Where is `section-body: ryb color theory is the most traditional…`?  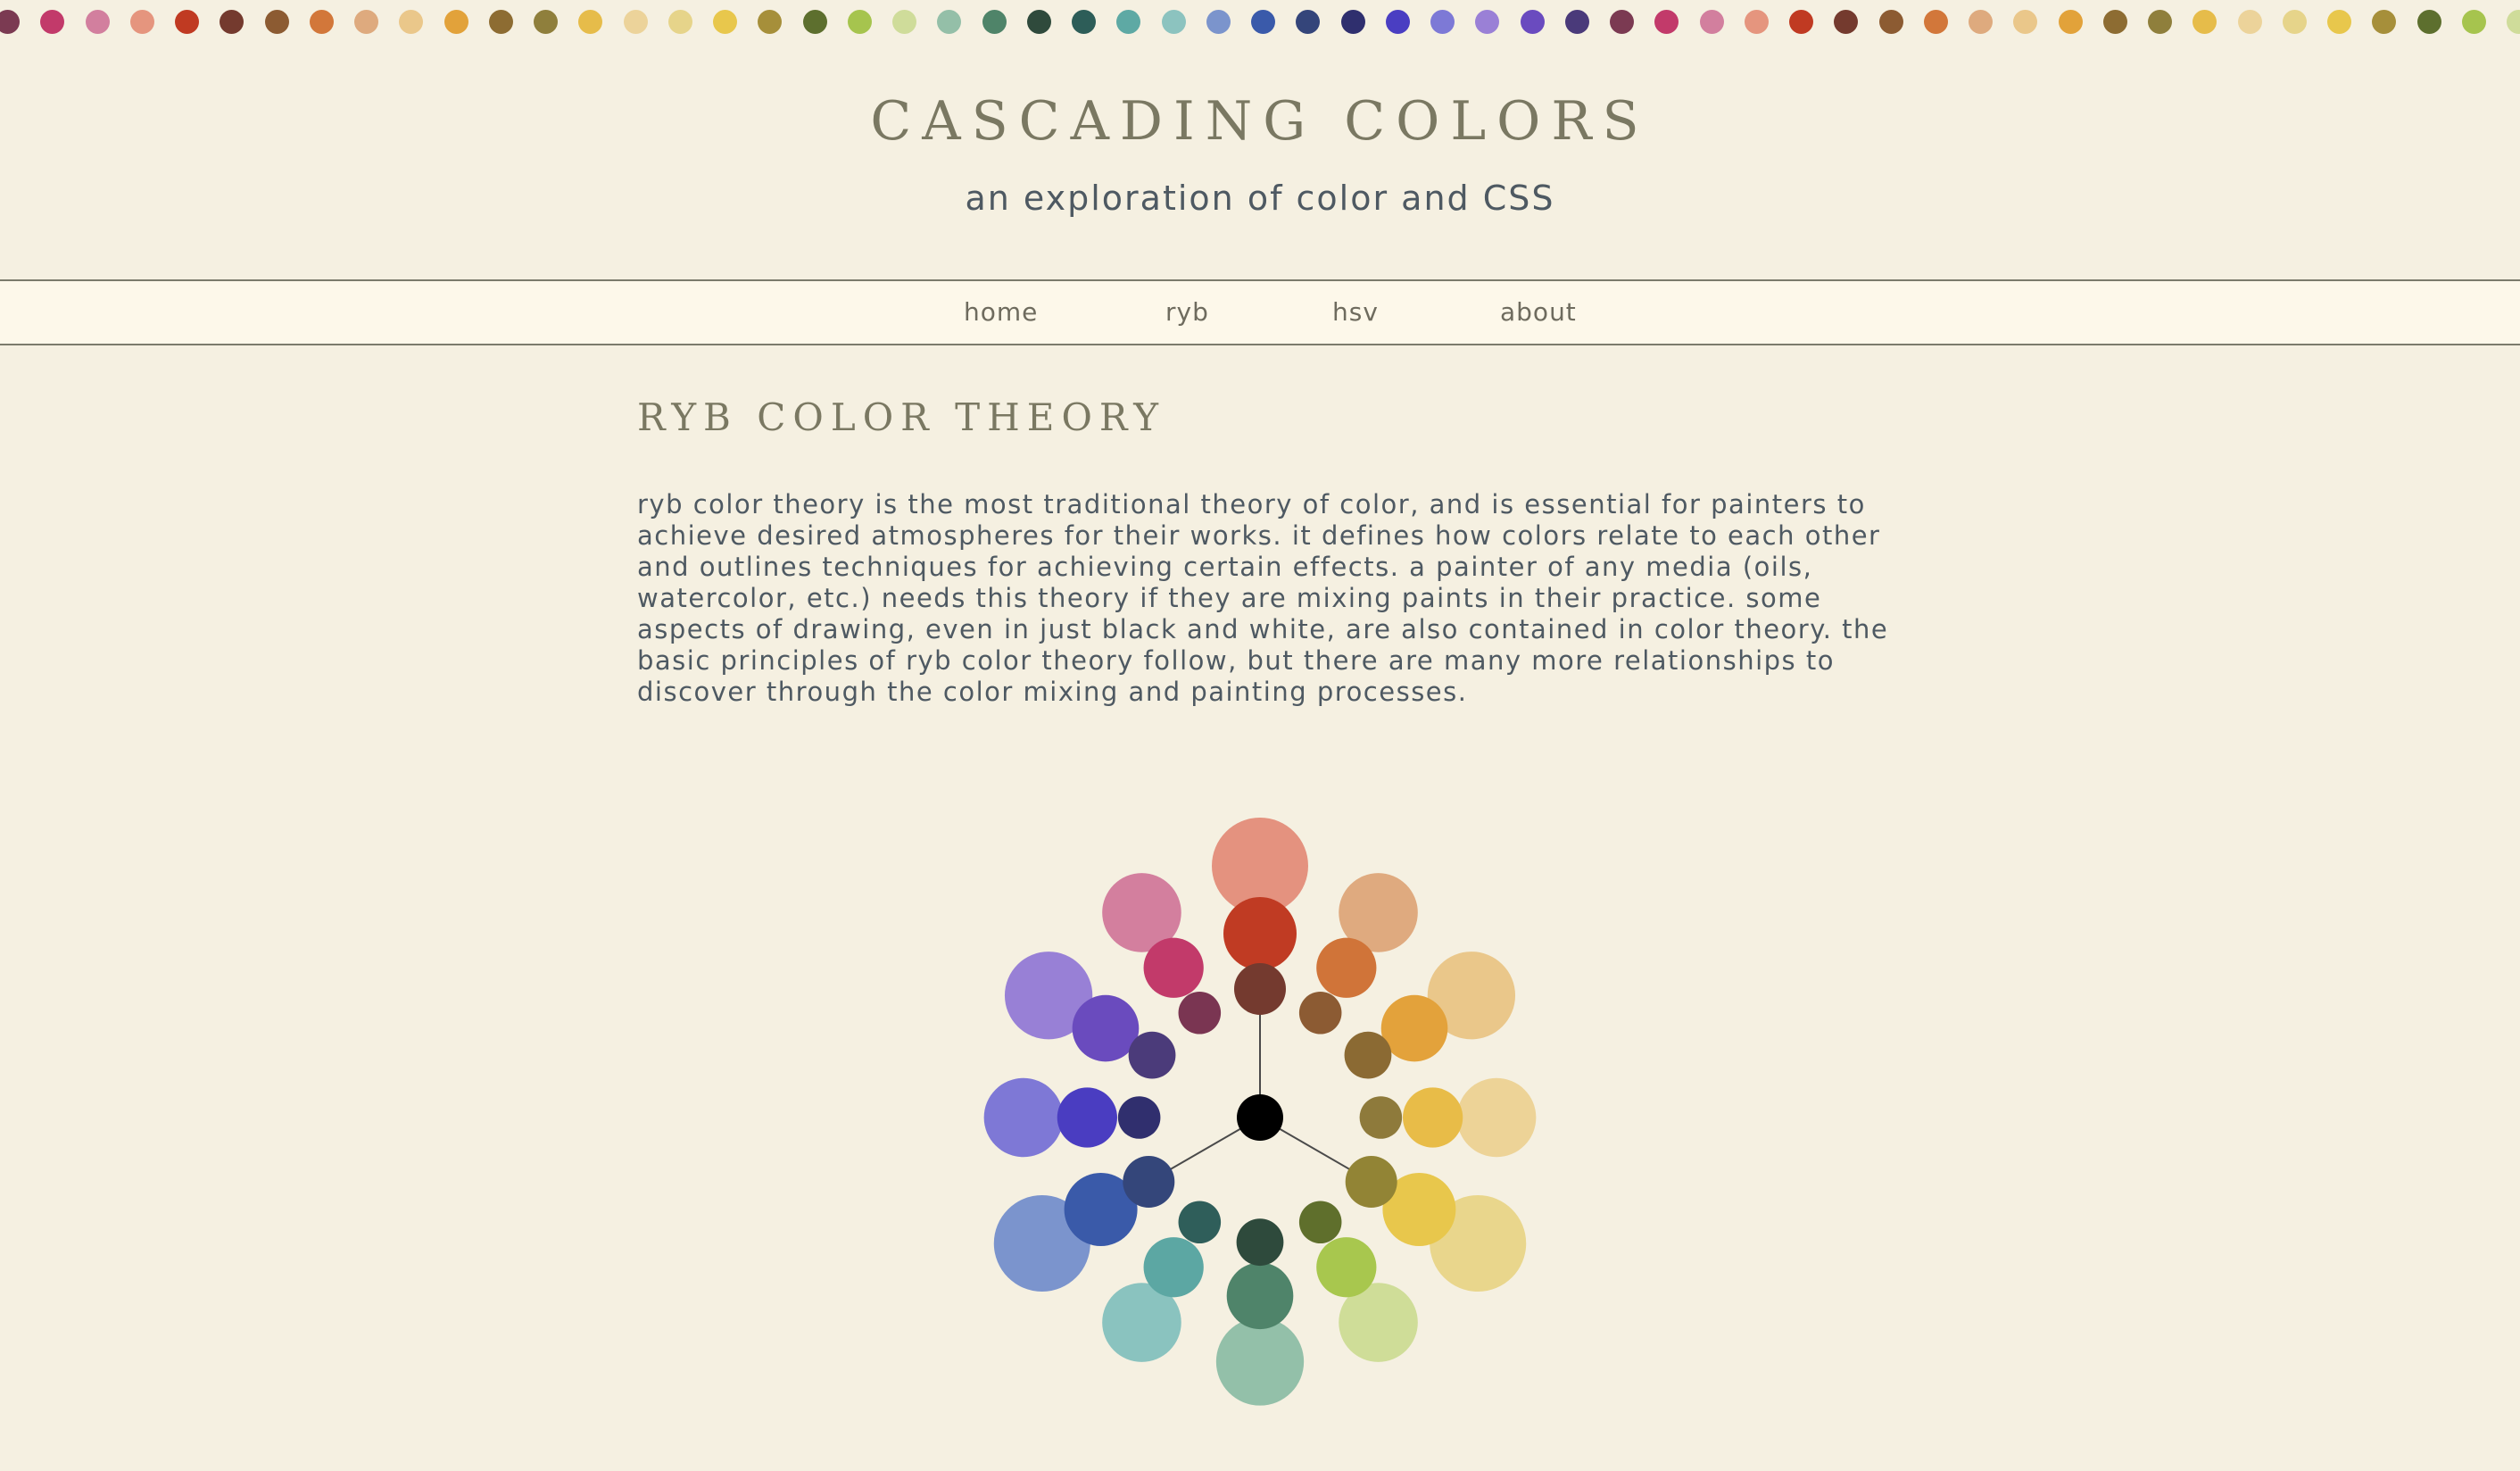 section-body: ryb color theory is the most traditional… is located at coordinates (1263, 598).